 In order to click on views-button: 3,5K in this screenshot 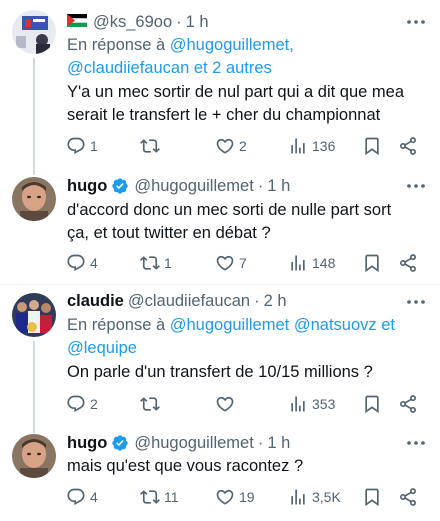, I will do `click(314, 497)`.